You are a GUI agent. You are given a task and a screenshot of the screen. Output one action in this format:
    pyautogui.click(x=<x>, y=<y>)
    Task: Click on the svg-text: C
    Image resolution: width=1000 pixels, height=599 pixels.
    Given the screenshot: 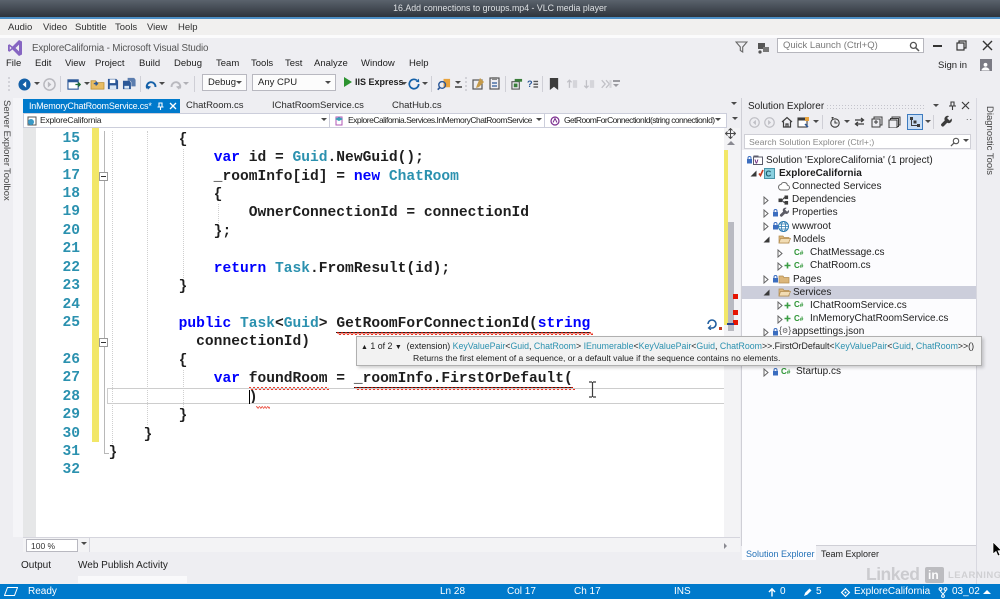 What is the action you would take?
    pyautogui.click(x=769, y=174)
    